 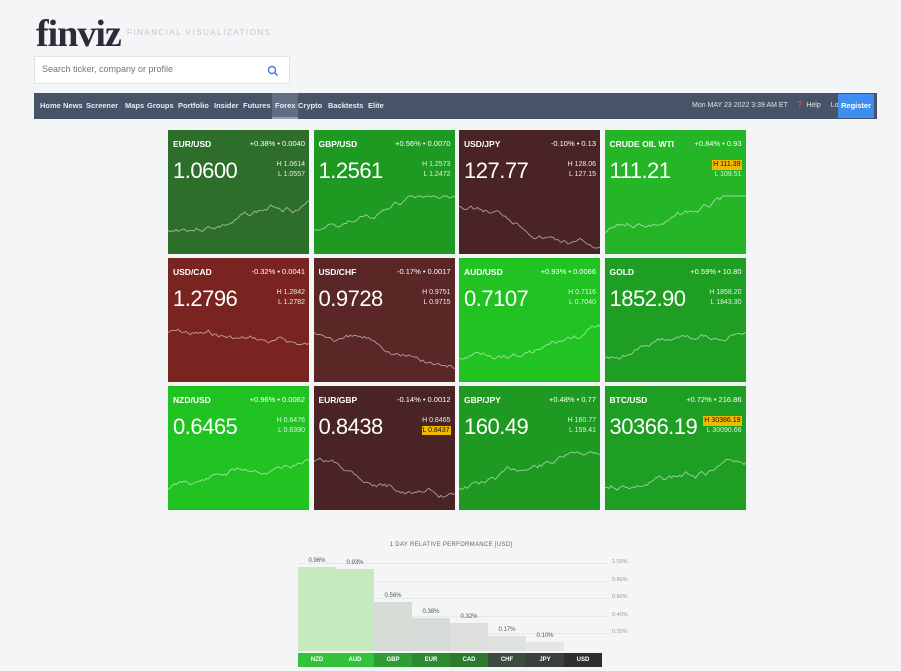 I want to click on help-link: Help, so click(x=813, y=105).